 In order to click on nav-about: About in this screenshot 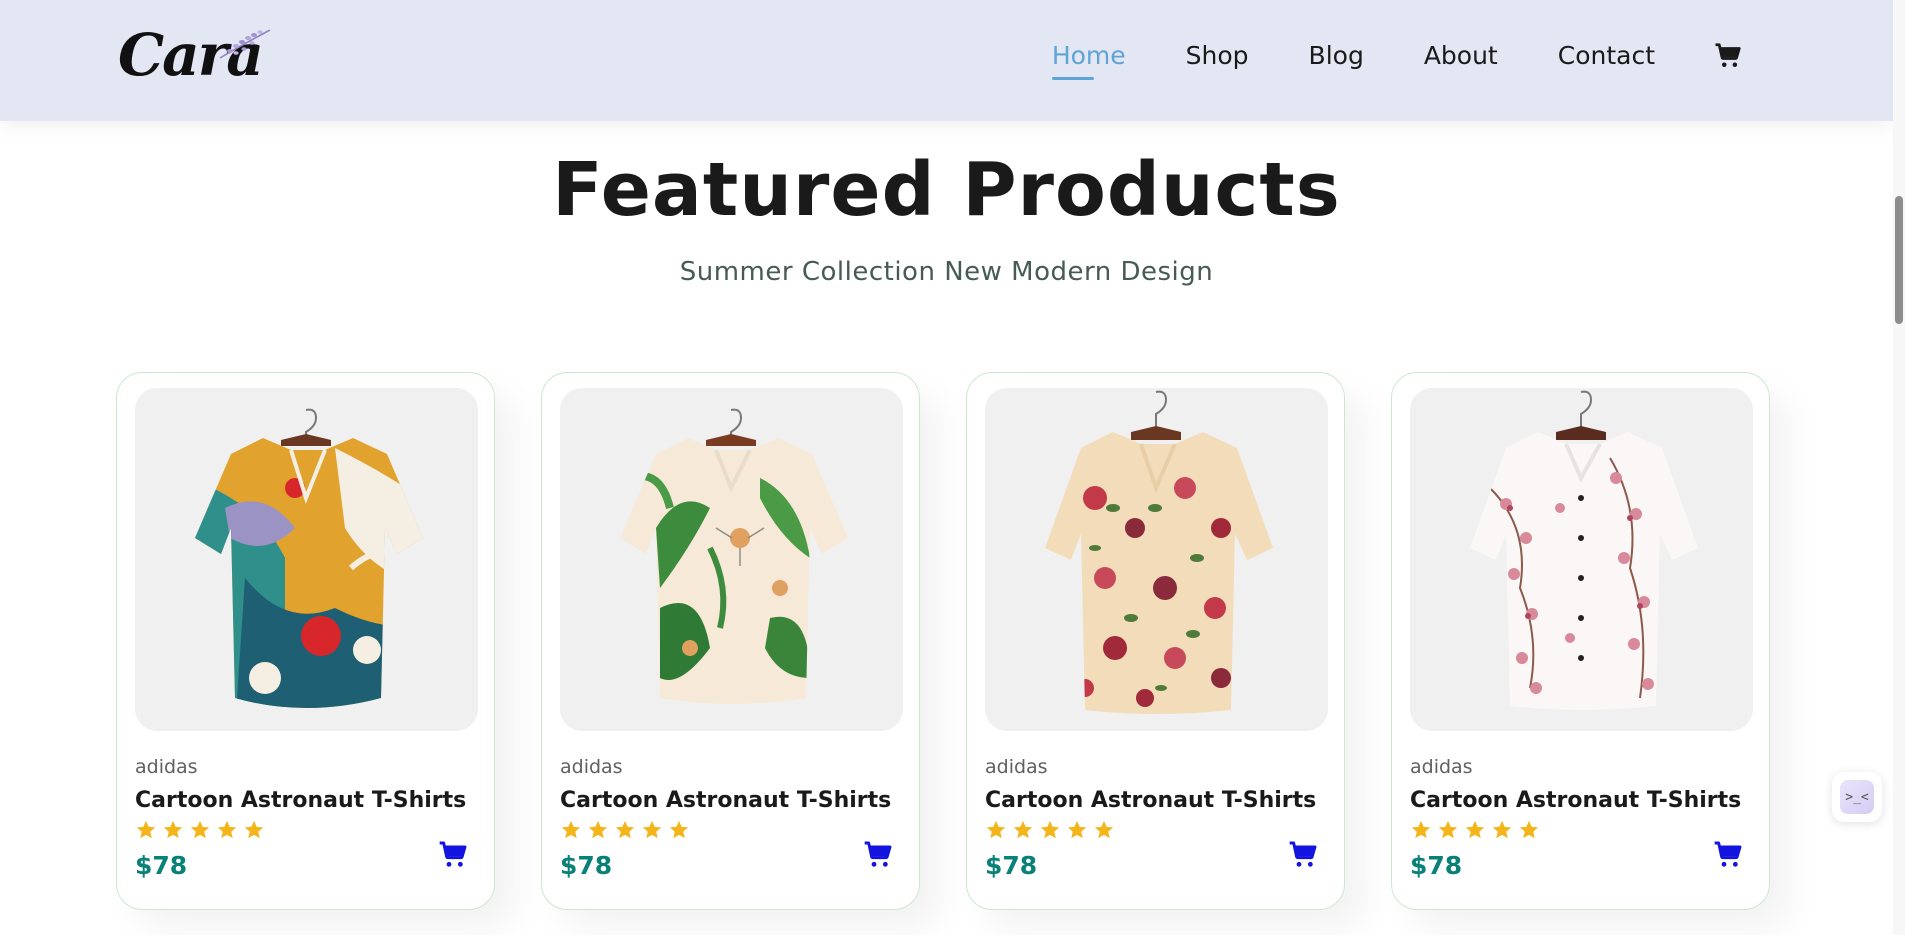, I will do `click(1461, 56)`.